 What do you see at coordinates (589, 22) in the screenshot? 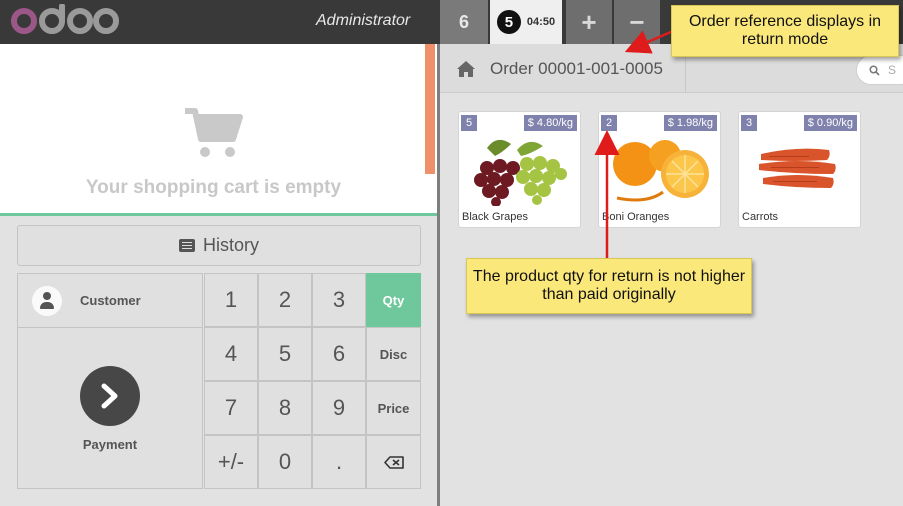
I see `add-order-button: +` at bounding box center [589, 22].